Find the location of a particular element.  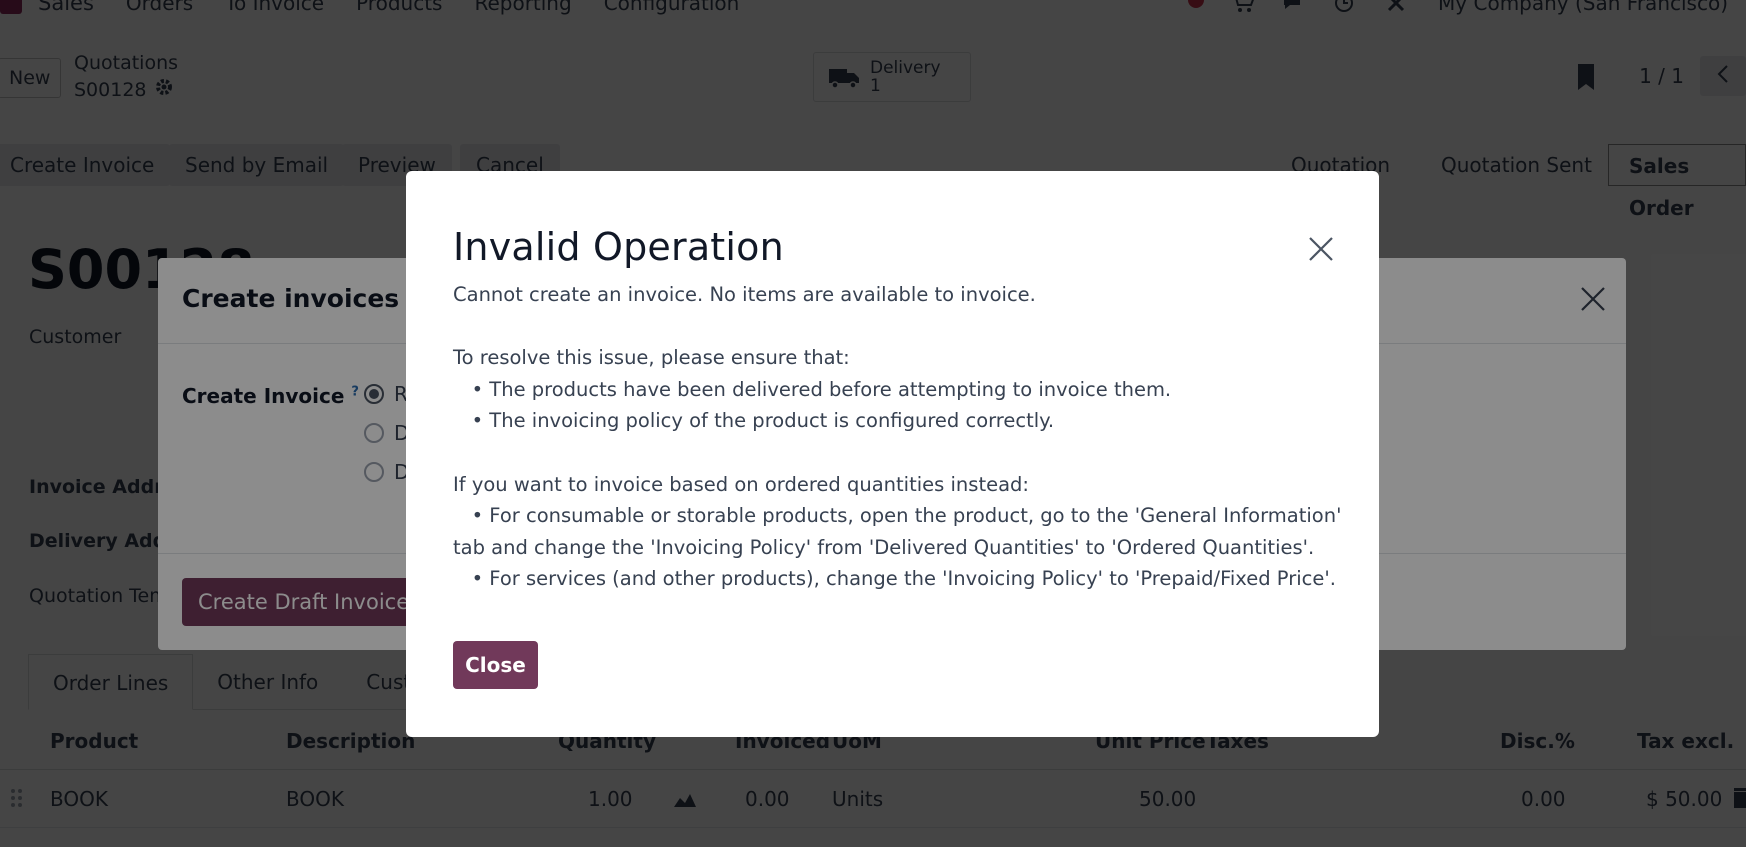

error-dialog-title: Invalid Operation is located at coordinates (618, 247).